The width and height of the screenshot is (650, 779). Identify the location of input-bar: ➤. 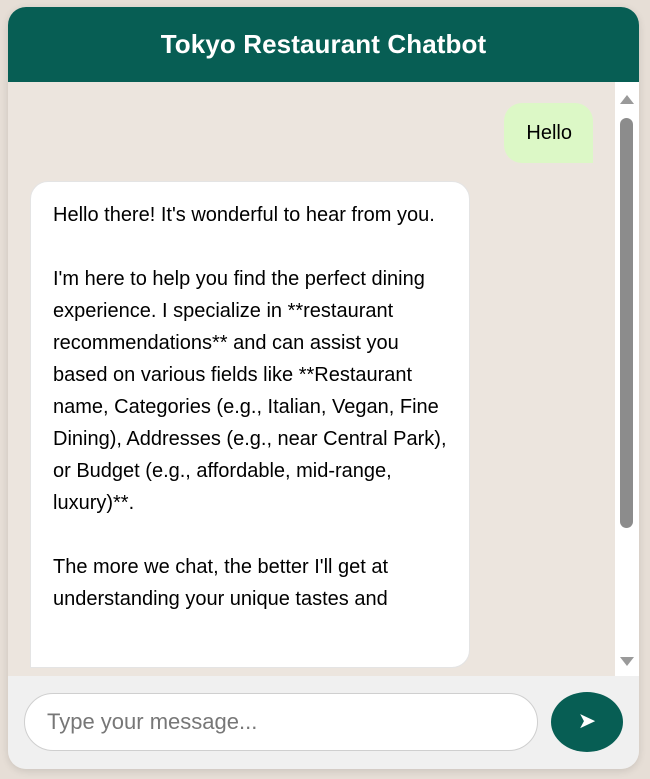
(323, 722).